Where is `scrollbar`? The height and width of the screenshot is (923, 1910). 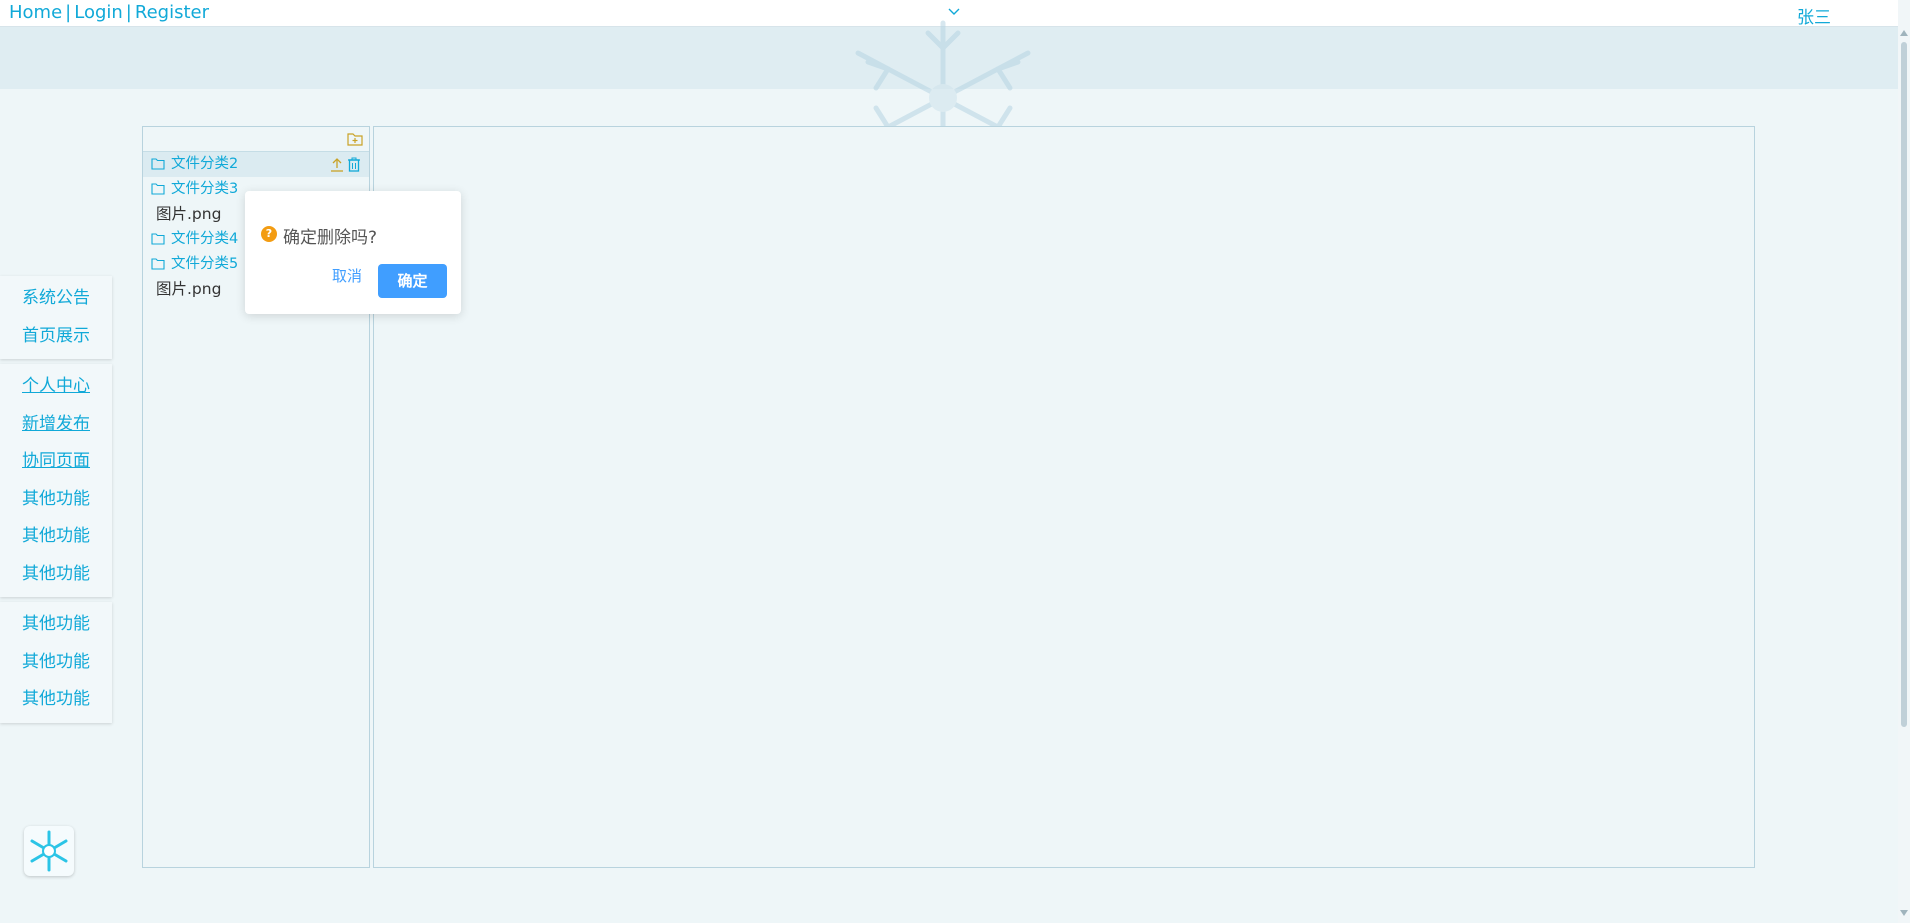
scrollbar is located at coordinates (1904, 461).